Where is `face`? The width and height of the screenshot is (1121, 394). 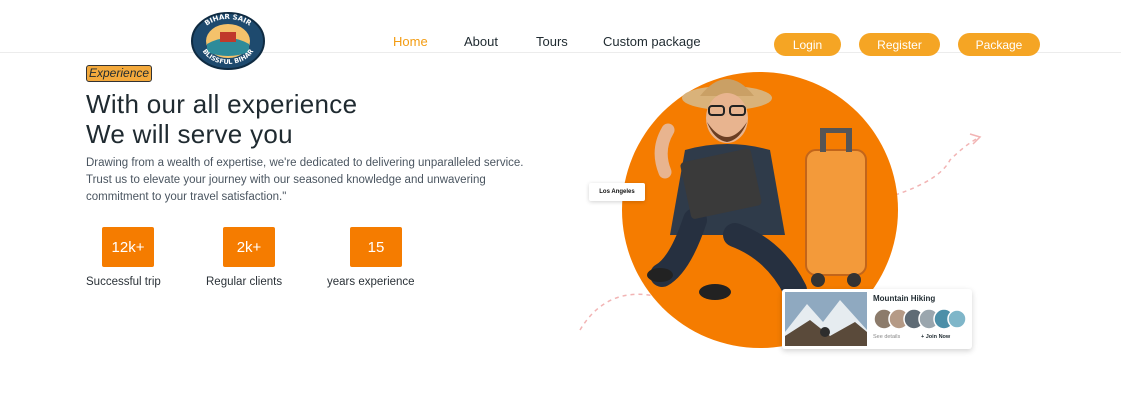
face is located at coordinates (727, 118).